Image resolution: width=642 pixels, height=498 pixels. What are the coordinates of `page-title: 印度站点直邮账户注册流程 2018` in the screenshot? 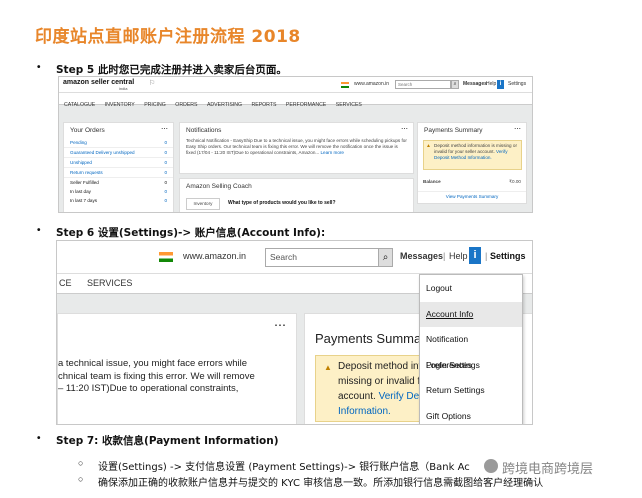 It's located at (168, 37).